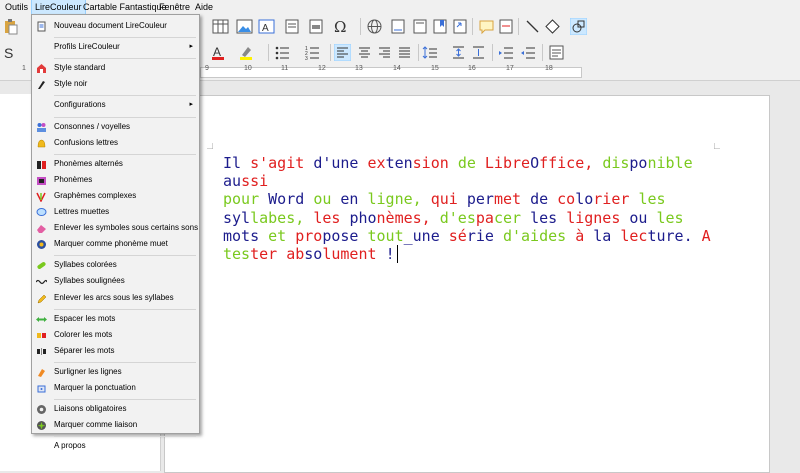 Image resolution: width=800 pixels, height=473 pixels. Describe the element at coordinates (528, 52) in the screenshot. I see `decrease-indent-icon` at that location.